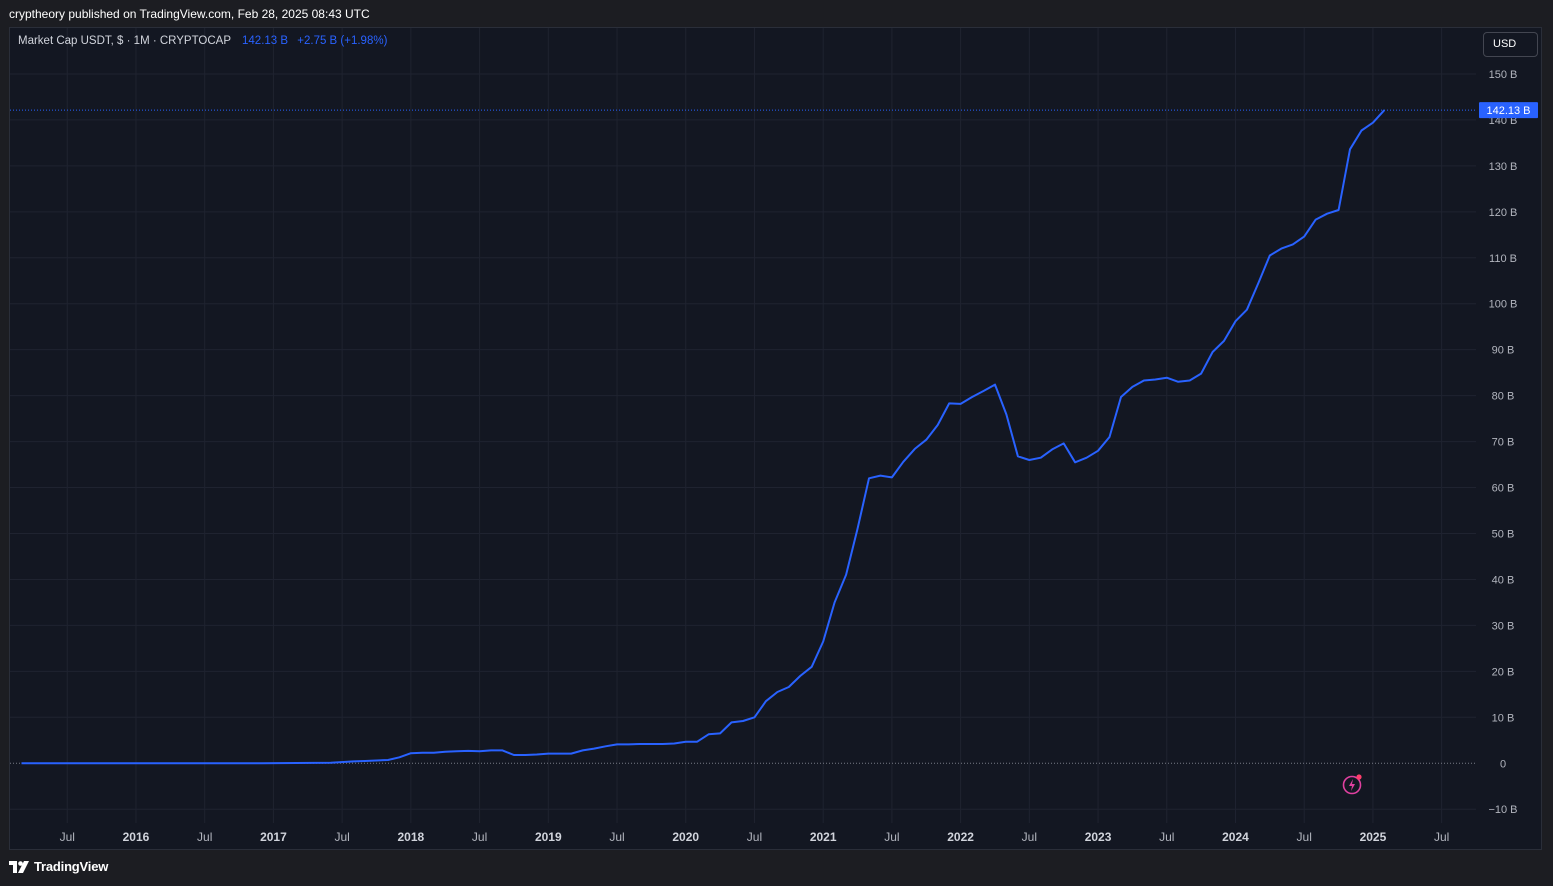  Describe the element at coordinates (1508, 111) in the screenshot. I see `last-price-label: 142.13 B` at that location.